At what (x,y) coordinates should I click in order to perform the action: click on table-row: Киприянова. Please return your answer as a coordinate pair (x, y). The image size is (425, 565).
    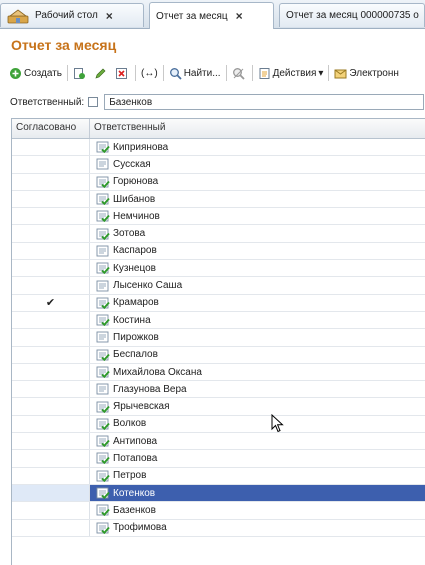
    Looking at the image, I should click on (218, 148).